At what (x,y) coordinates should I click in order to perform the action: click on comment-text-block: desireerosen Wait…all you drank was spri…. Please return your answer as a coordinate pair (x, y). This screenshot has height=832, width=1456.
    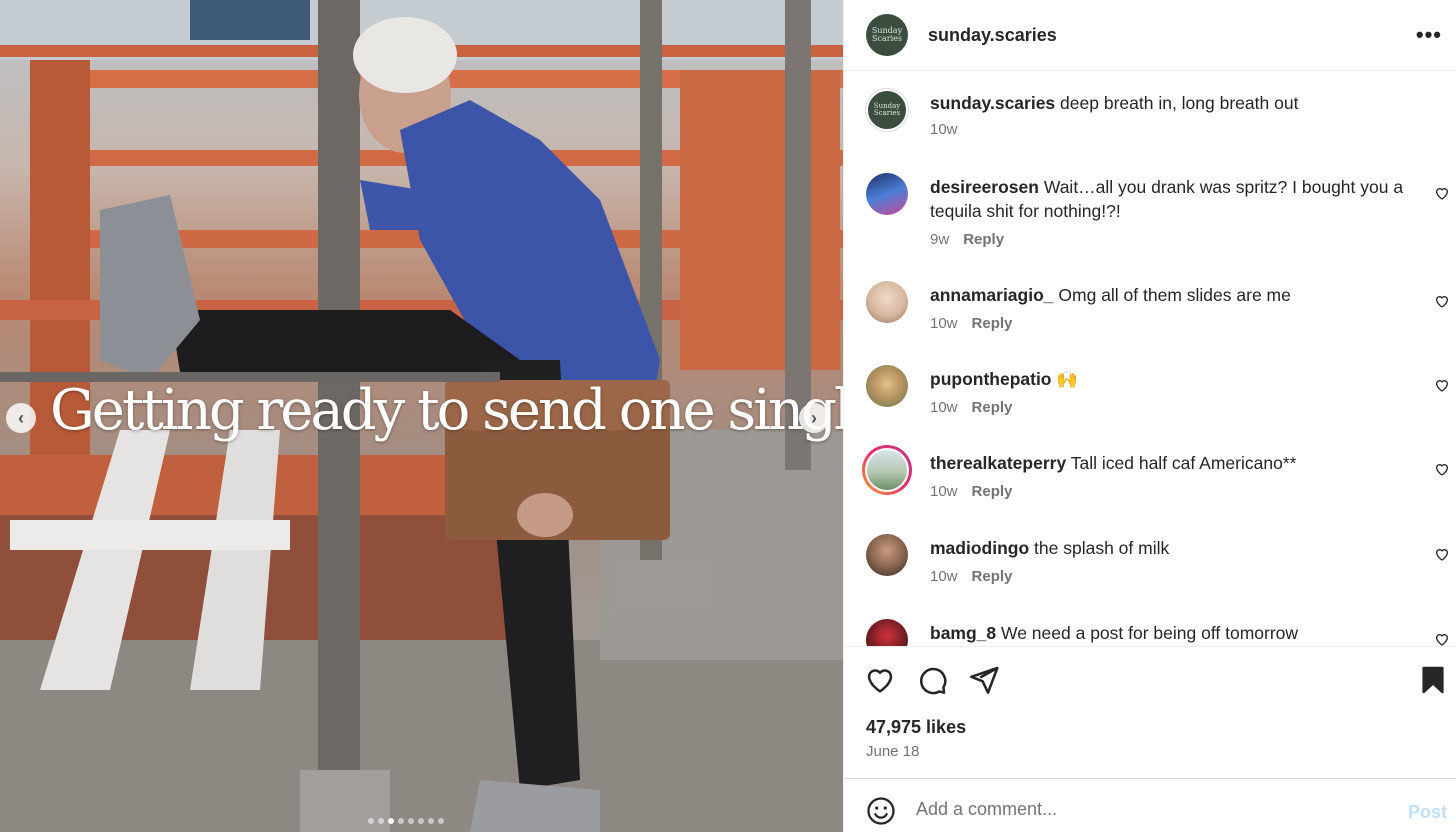
    Looking at the image, I should click on (1180, 199).